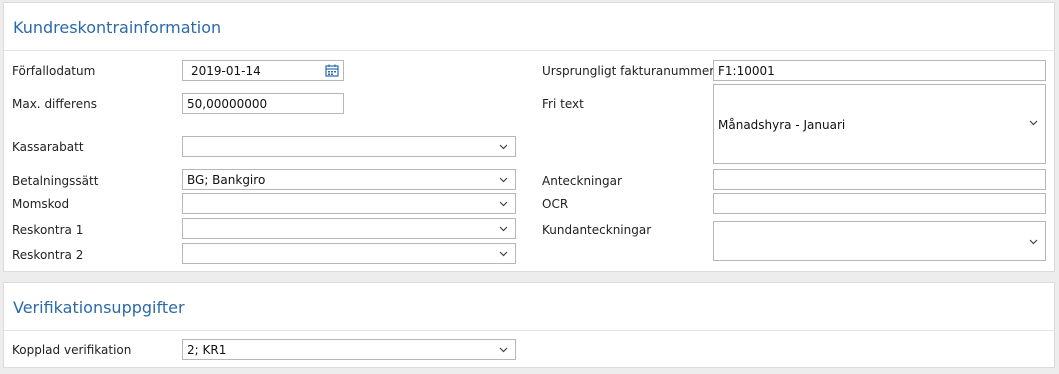 The image size is (1059, 374). What do you see at coordinates (226, 71) in the screenshot?
I see `due-date-value: 2019-01-14` at bounding box center [226, 71].